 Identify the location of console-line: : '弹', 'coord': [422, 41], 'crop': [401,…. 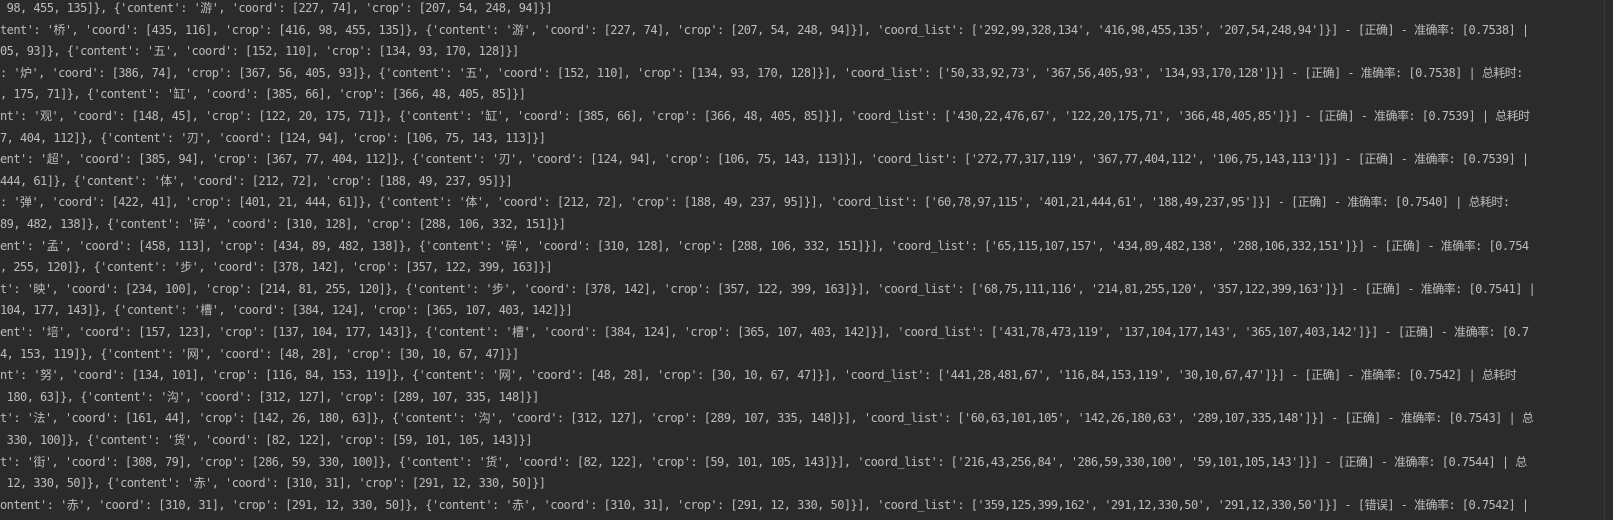
(755, 202).